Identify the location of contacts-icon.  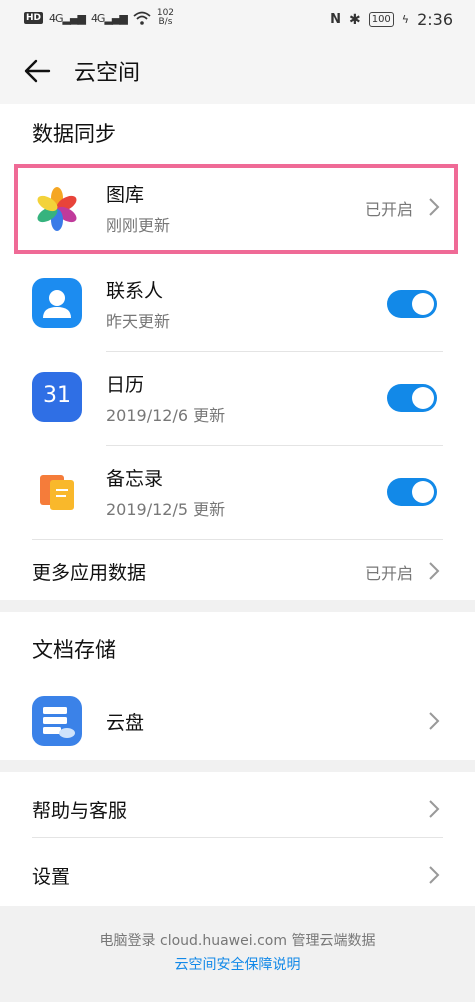
(57, 303).